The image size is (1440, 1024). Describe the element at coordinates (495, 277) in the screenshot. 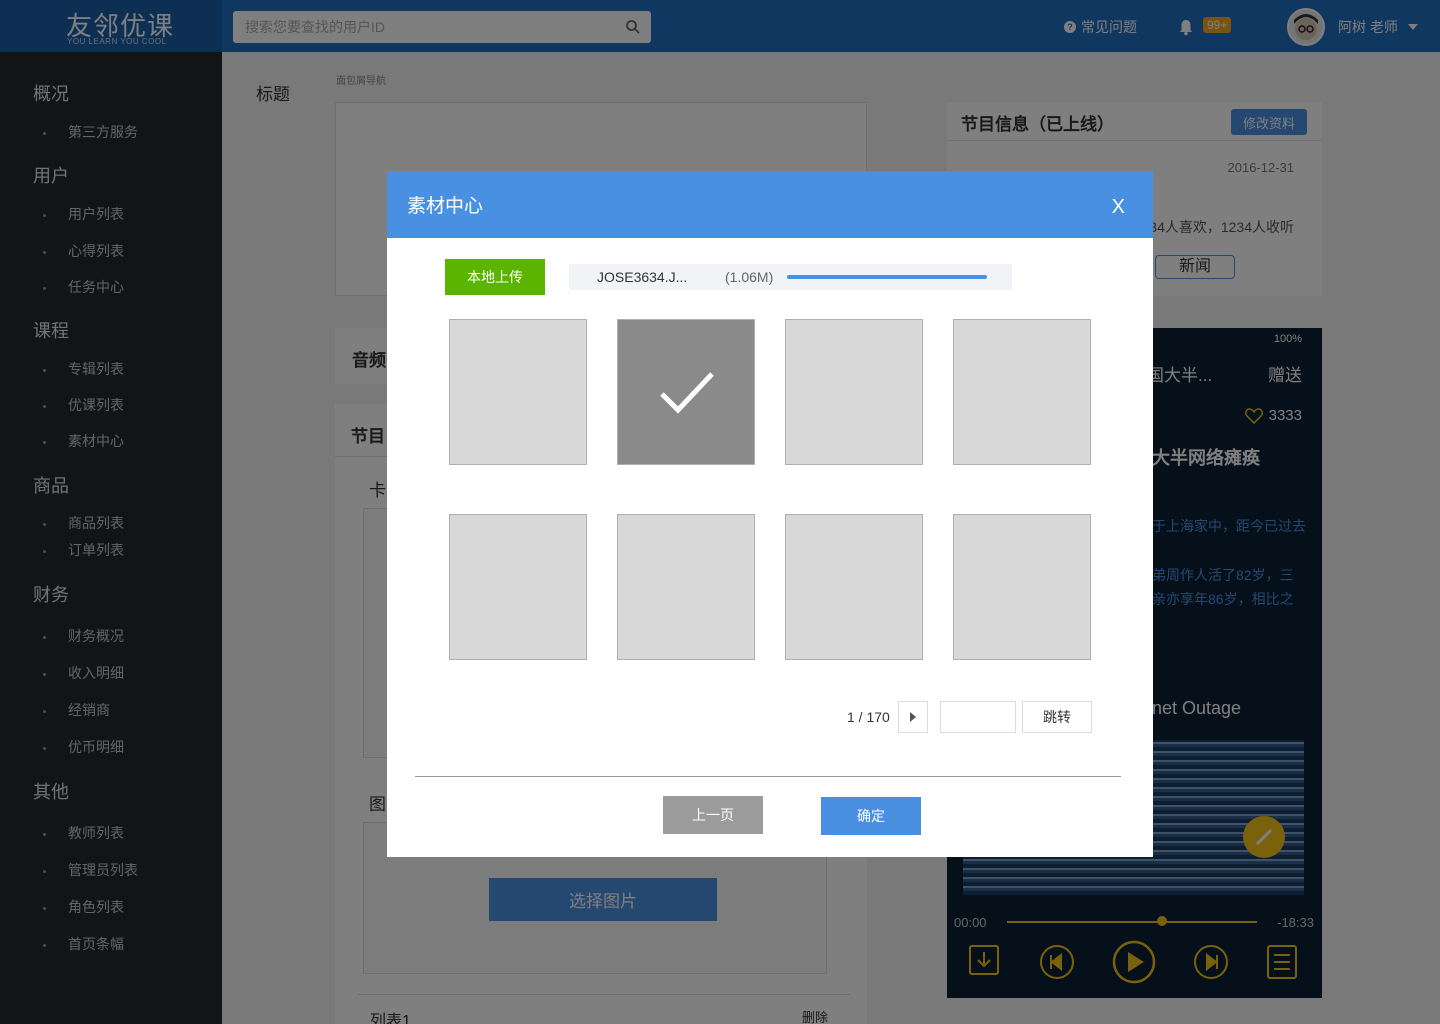

I see `local-upload-button: 本地上传` at that location.